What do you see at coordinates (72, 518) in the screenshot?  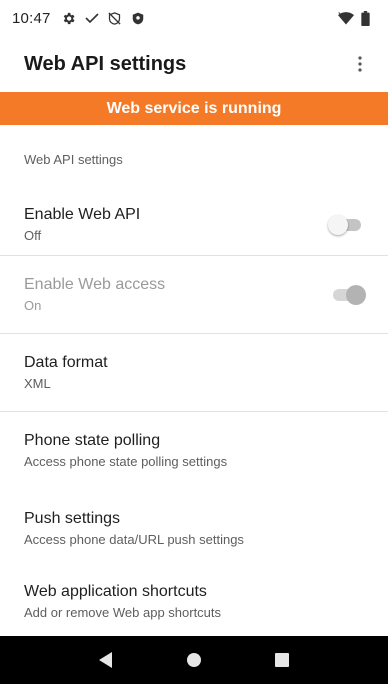 I see `pref-title: Push settings` at bounding box center [72, 518].